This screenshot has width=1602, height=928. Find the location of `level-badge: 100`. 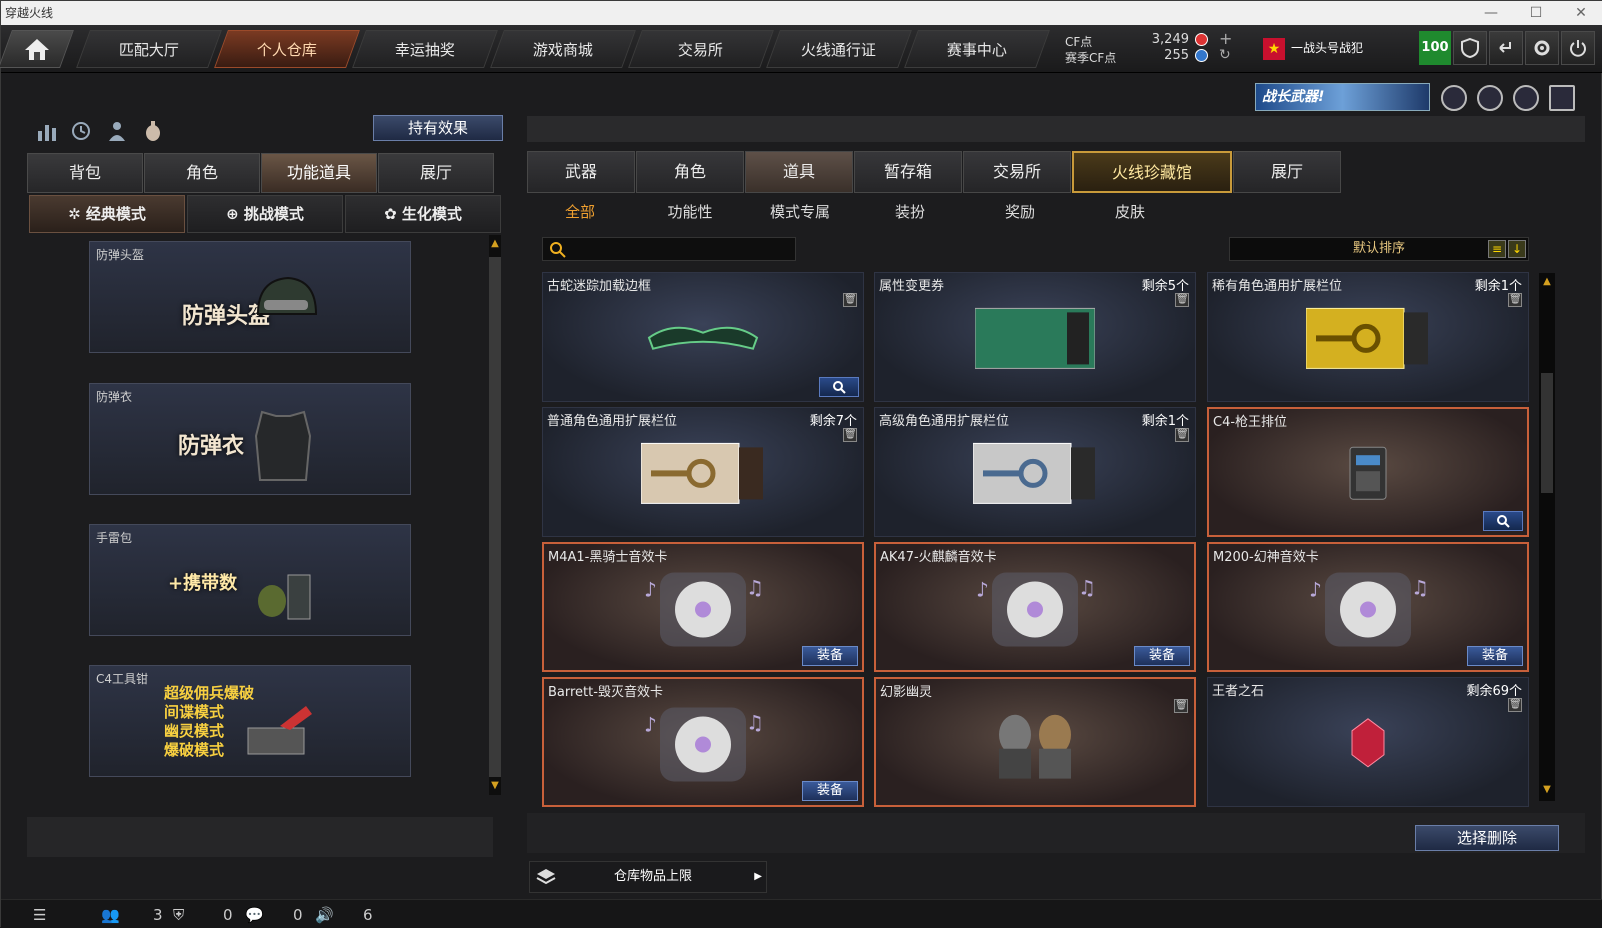

level-badge: 100 is located at coordinates (1435, 48).